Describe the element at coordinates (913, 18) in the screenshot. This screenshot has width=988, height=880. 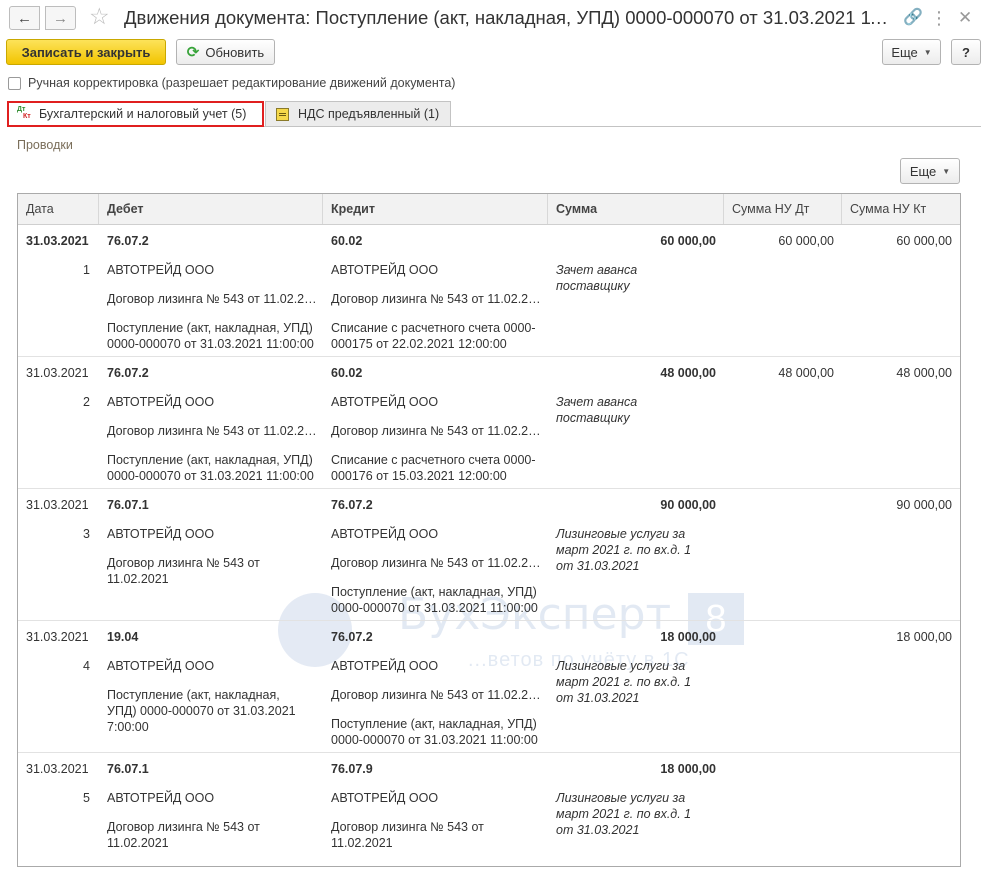
I see `link-icon: 🔗` at that location.